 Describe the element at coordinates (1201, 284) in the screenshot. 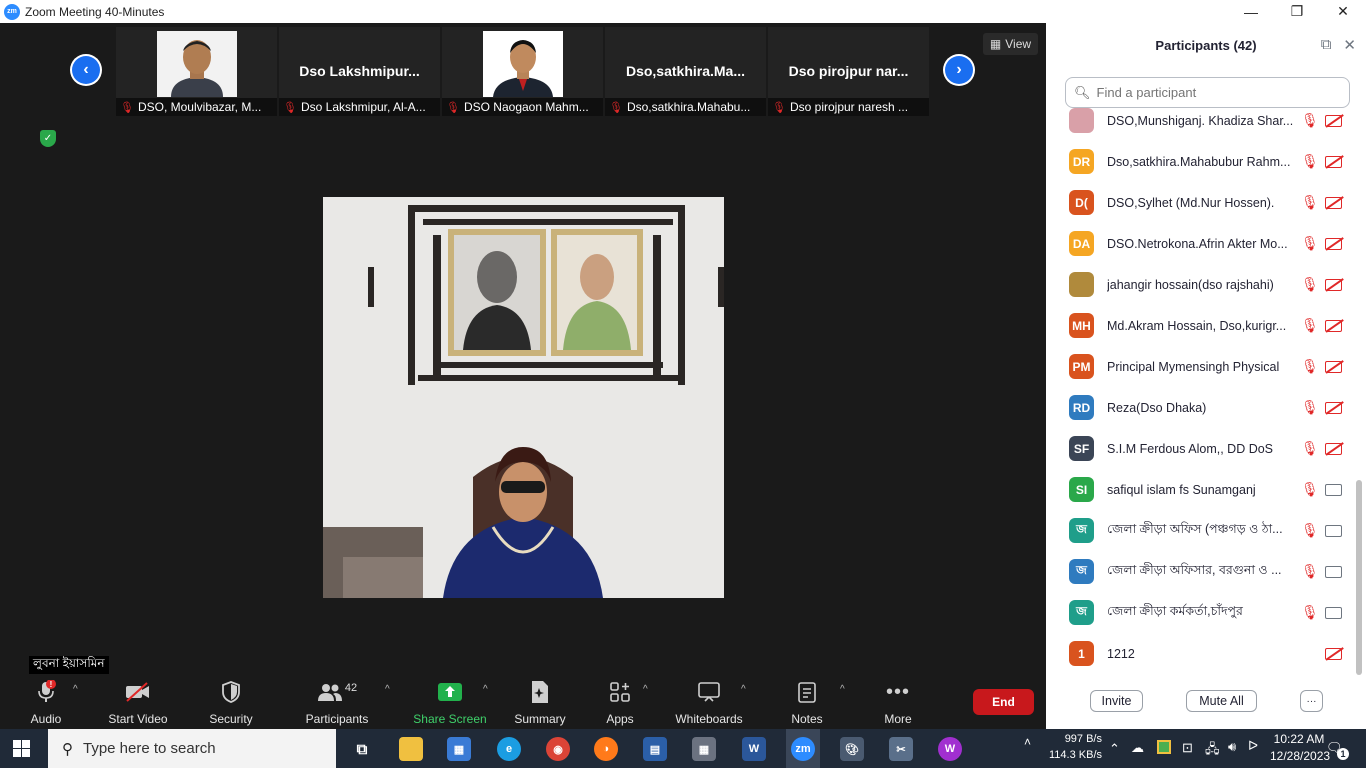

I see `participant-row: jahangir hossain(dso rajshahi) 🎙` at that location.